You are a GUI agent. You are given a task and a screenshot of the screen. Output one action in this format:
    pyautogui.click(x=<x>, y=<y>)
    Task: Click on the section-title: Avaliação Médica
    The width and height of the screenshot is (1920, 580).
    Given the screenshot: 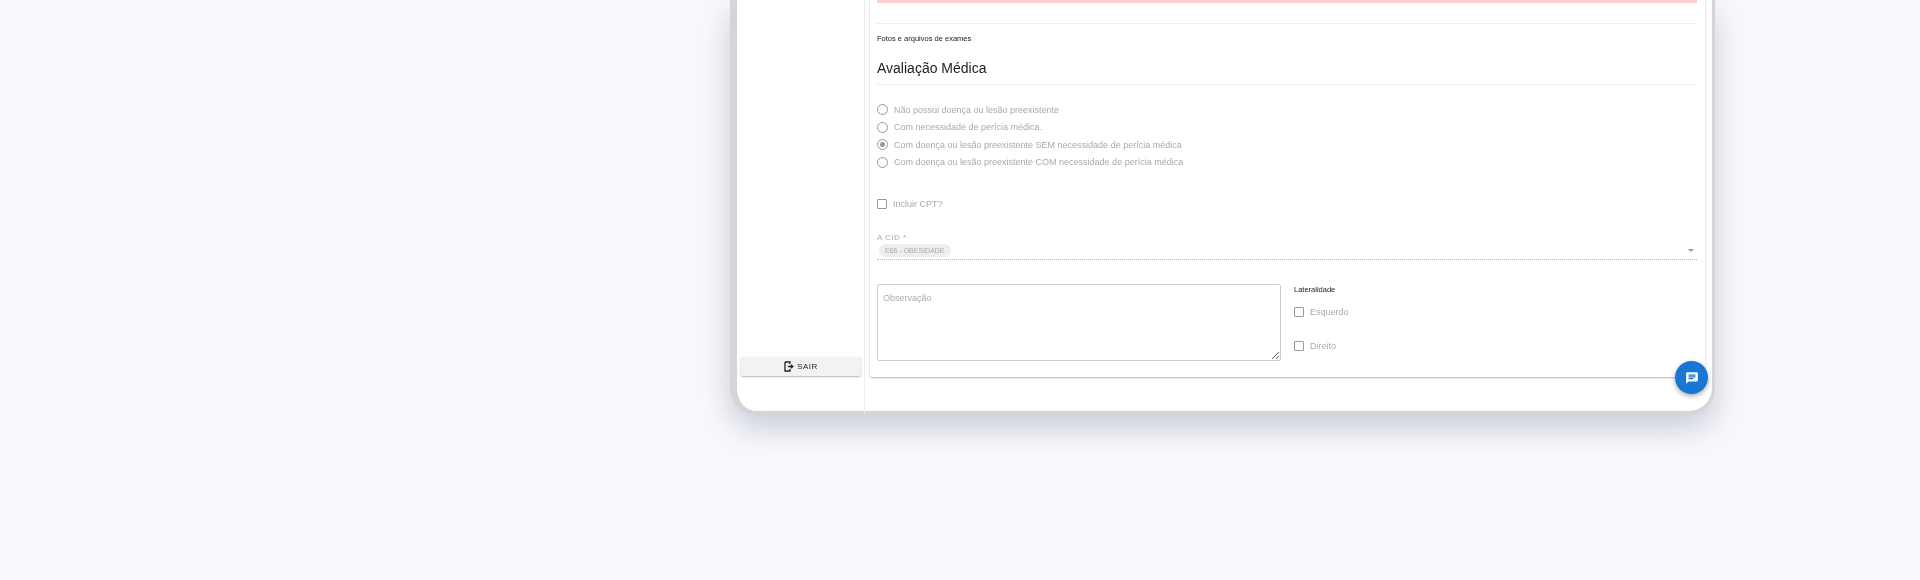 What is the action you would take?
    pyautogui.click(x=932, y=68)
    